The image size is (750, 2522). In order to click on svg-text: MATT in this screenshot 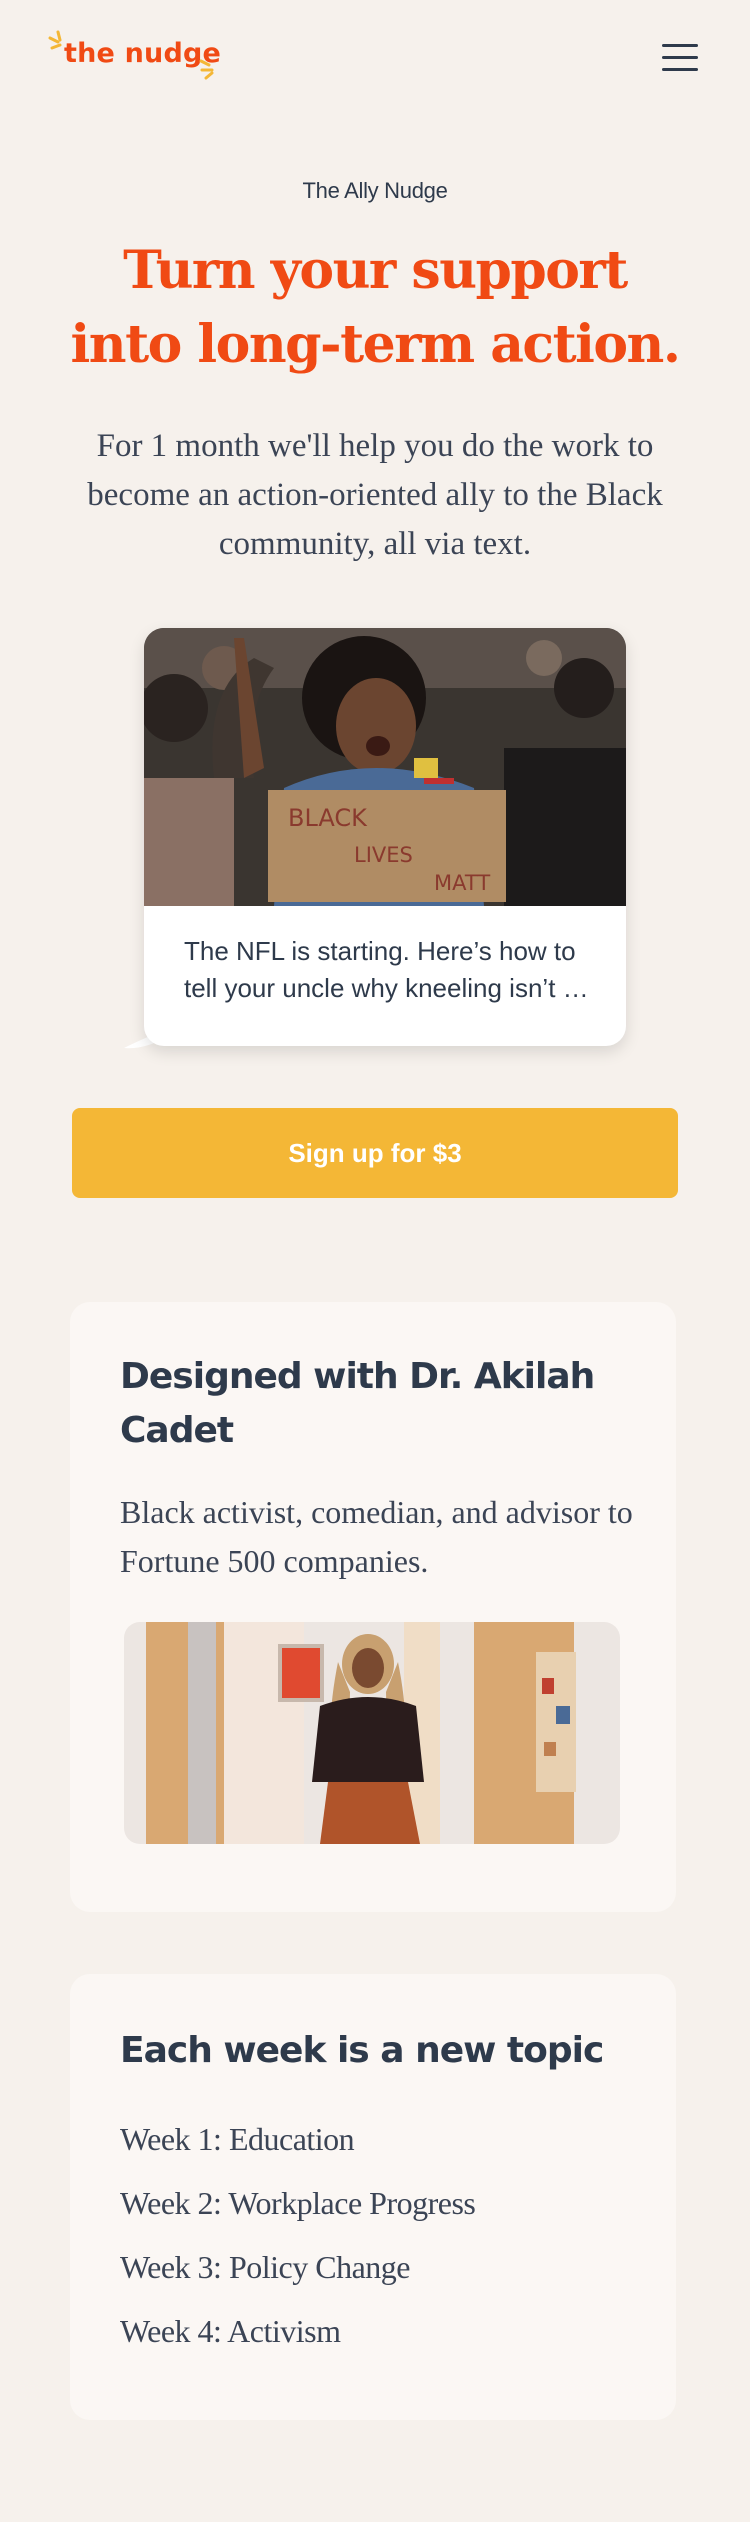, I will do `click(462, 883)`.